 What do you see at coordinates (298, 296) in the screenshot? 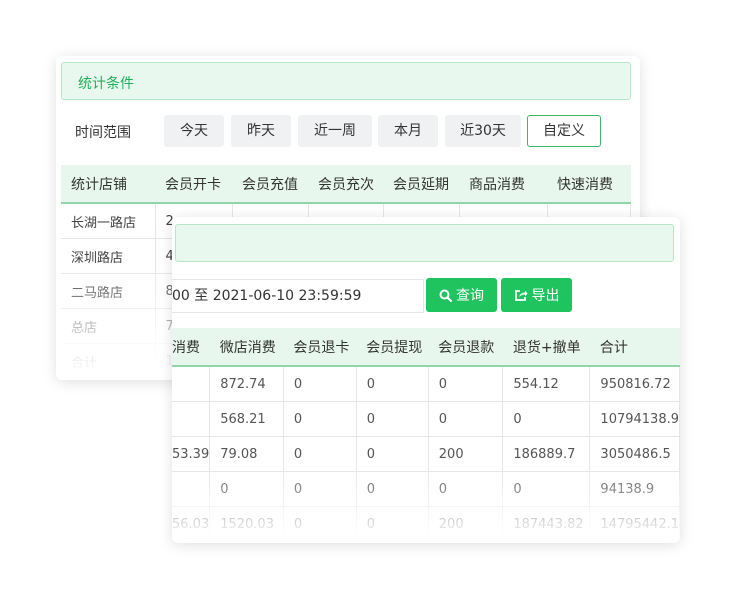
I see `date-range-input: 00 至 2021-06-10 23:59:59` at bounding box center [298, 296].